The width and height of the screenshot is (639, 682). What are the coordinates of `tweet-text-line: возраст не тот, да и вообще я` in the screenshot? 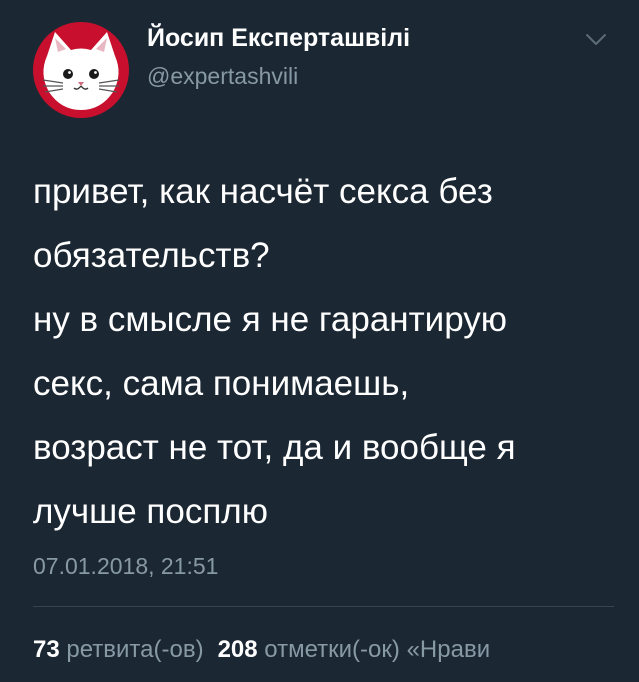 It's located at (274, 447).